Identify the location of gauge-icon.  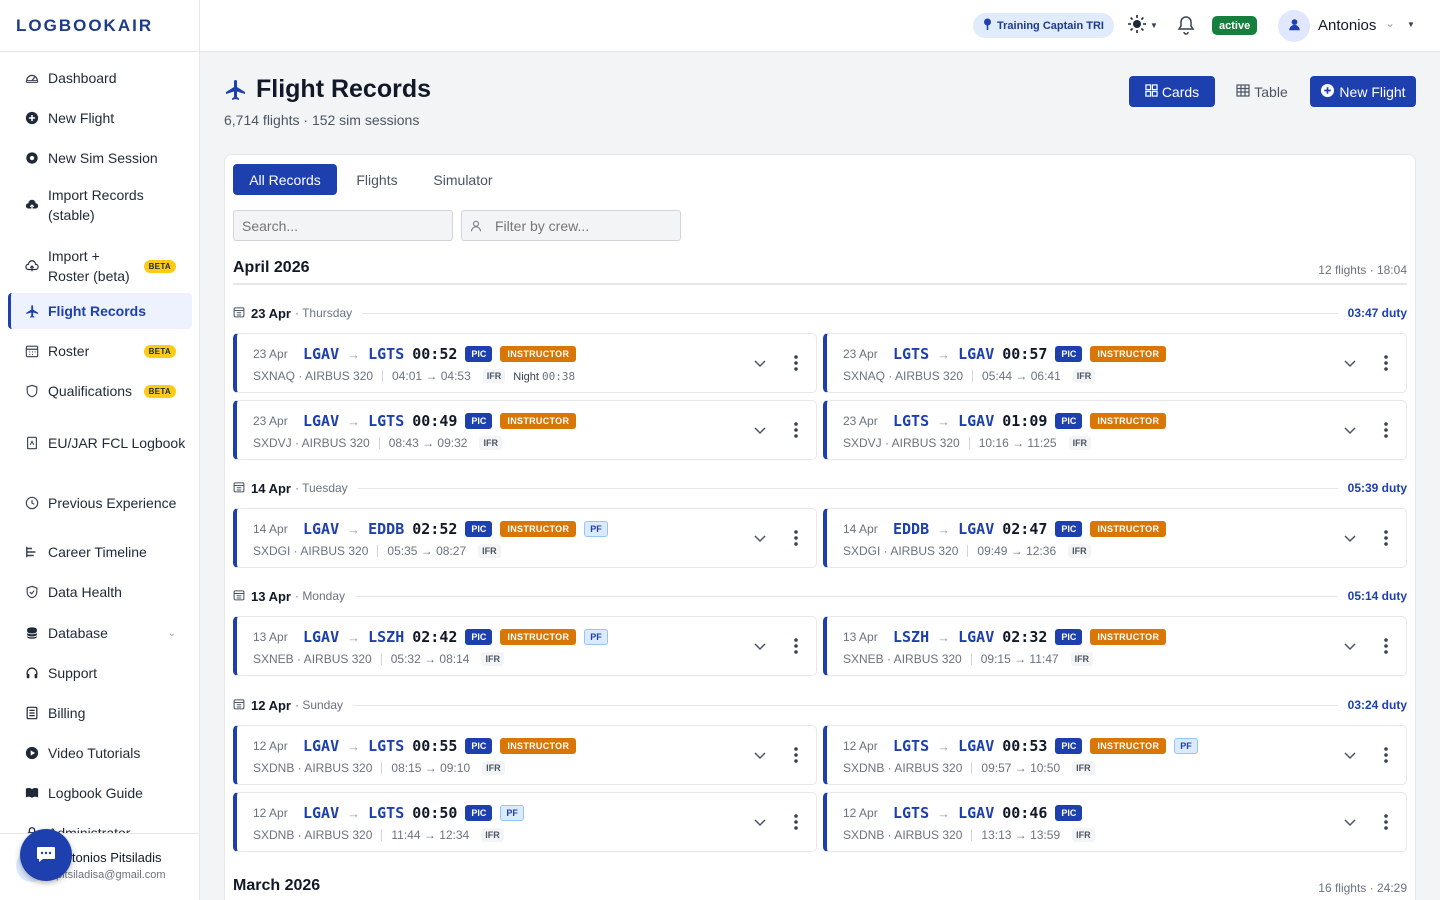
(32, 78).